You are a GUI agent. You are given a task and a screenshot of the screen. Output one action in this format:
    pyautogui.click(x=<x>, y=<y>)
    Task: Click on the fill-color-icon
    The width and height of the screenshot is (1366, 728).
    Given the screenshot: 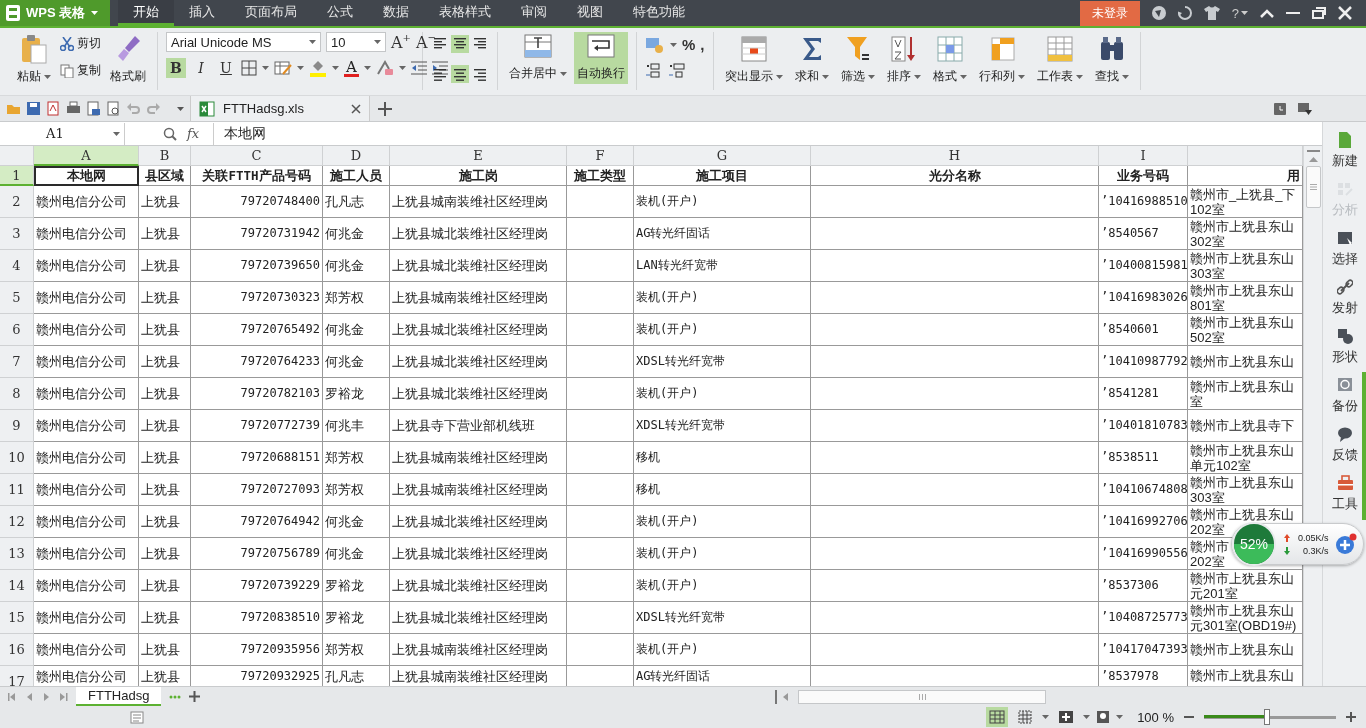 What is the action you would take?
    pyautogui.click(x=318, y=68)
    